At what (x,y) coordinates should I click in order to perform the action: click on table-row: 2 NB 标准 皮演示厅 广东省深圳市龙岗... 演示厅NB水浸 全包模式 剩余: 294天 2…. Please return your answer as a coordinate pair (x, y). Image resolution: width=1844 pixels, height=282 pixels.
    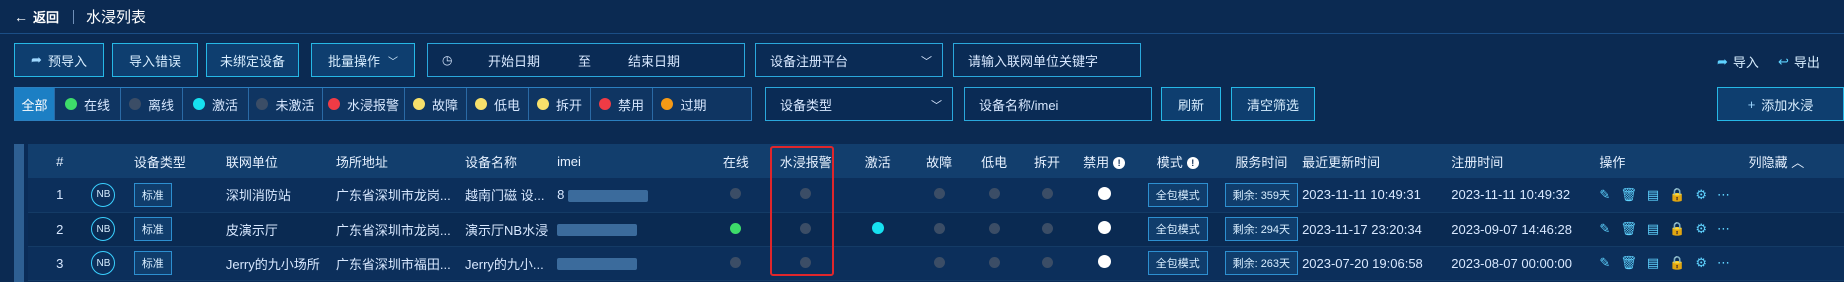
    Looking at the image, I should click on (936, 229).